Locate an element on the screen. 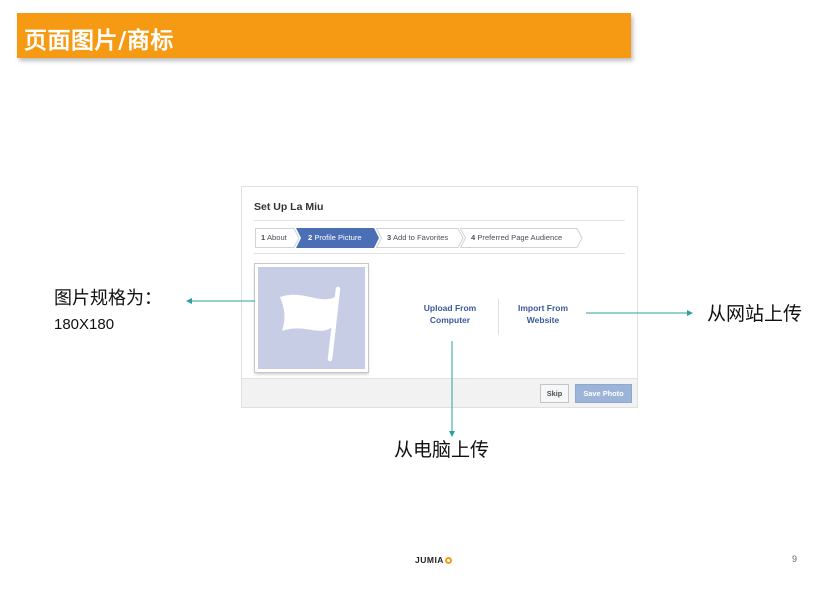 The height and width of the screenshot is (592, 836). logo-circle-icon is located at coordinates (448, 560).